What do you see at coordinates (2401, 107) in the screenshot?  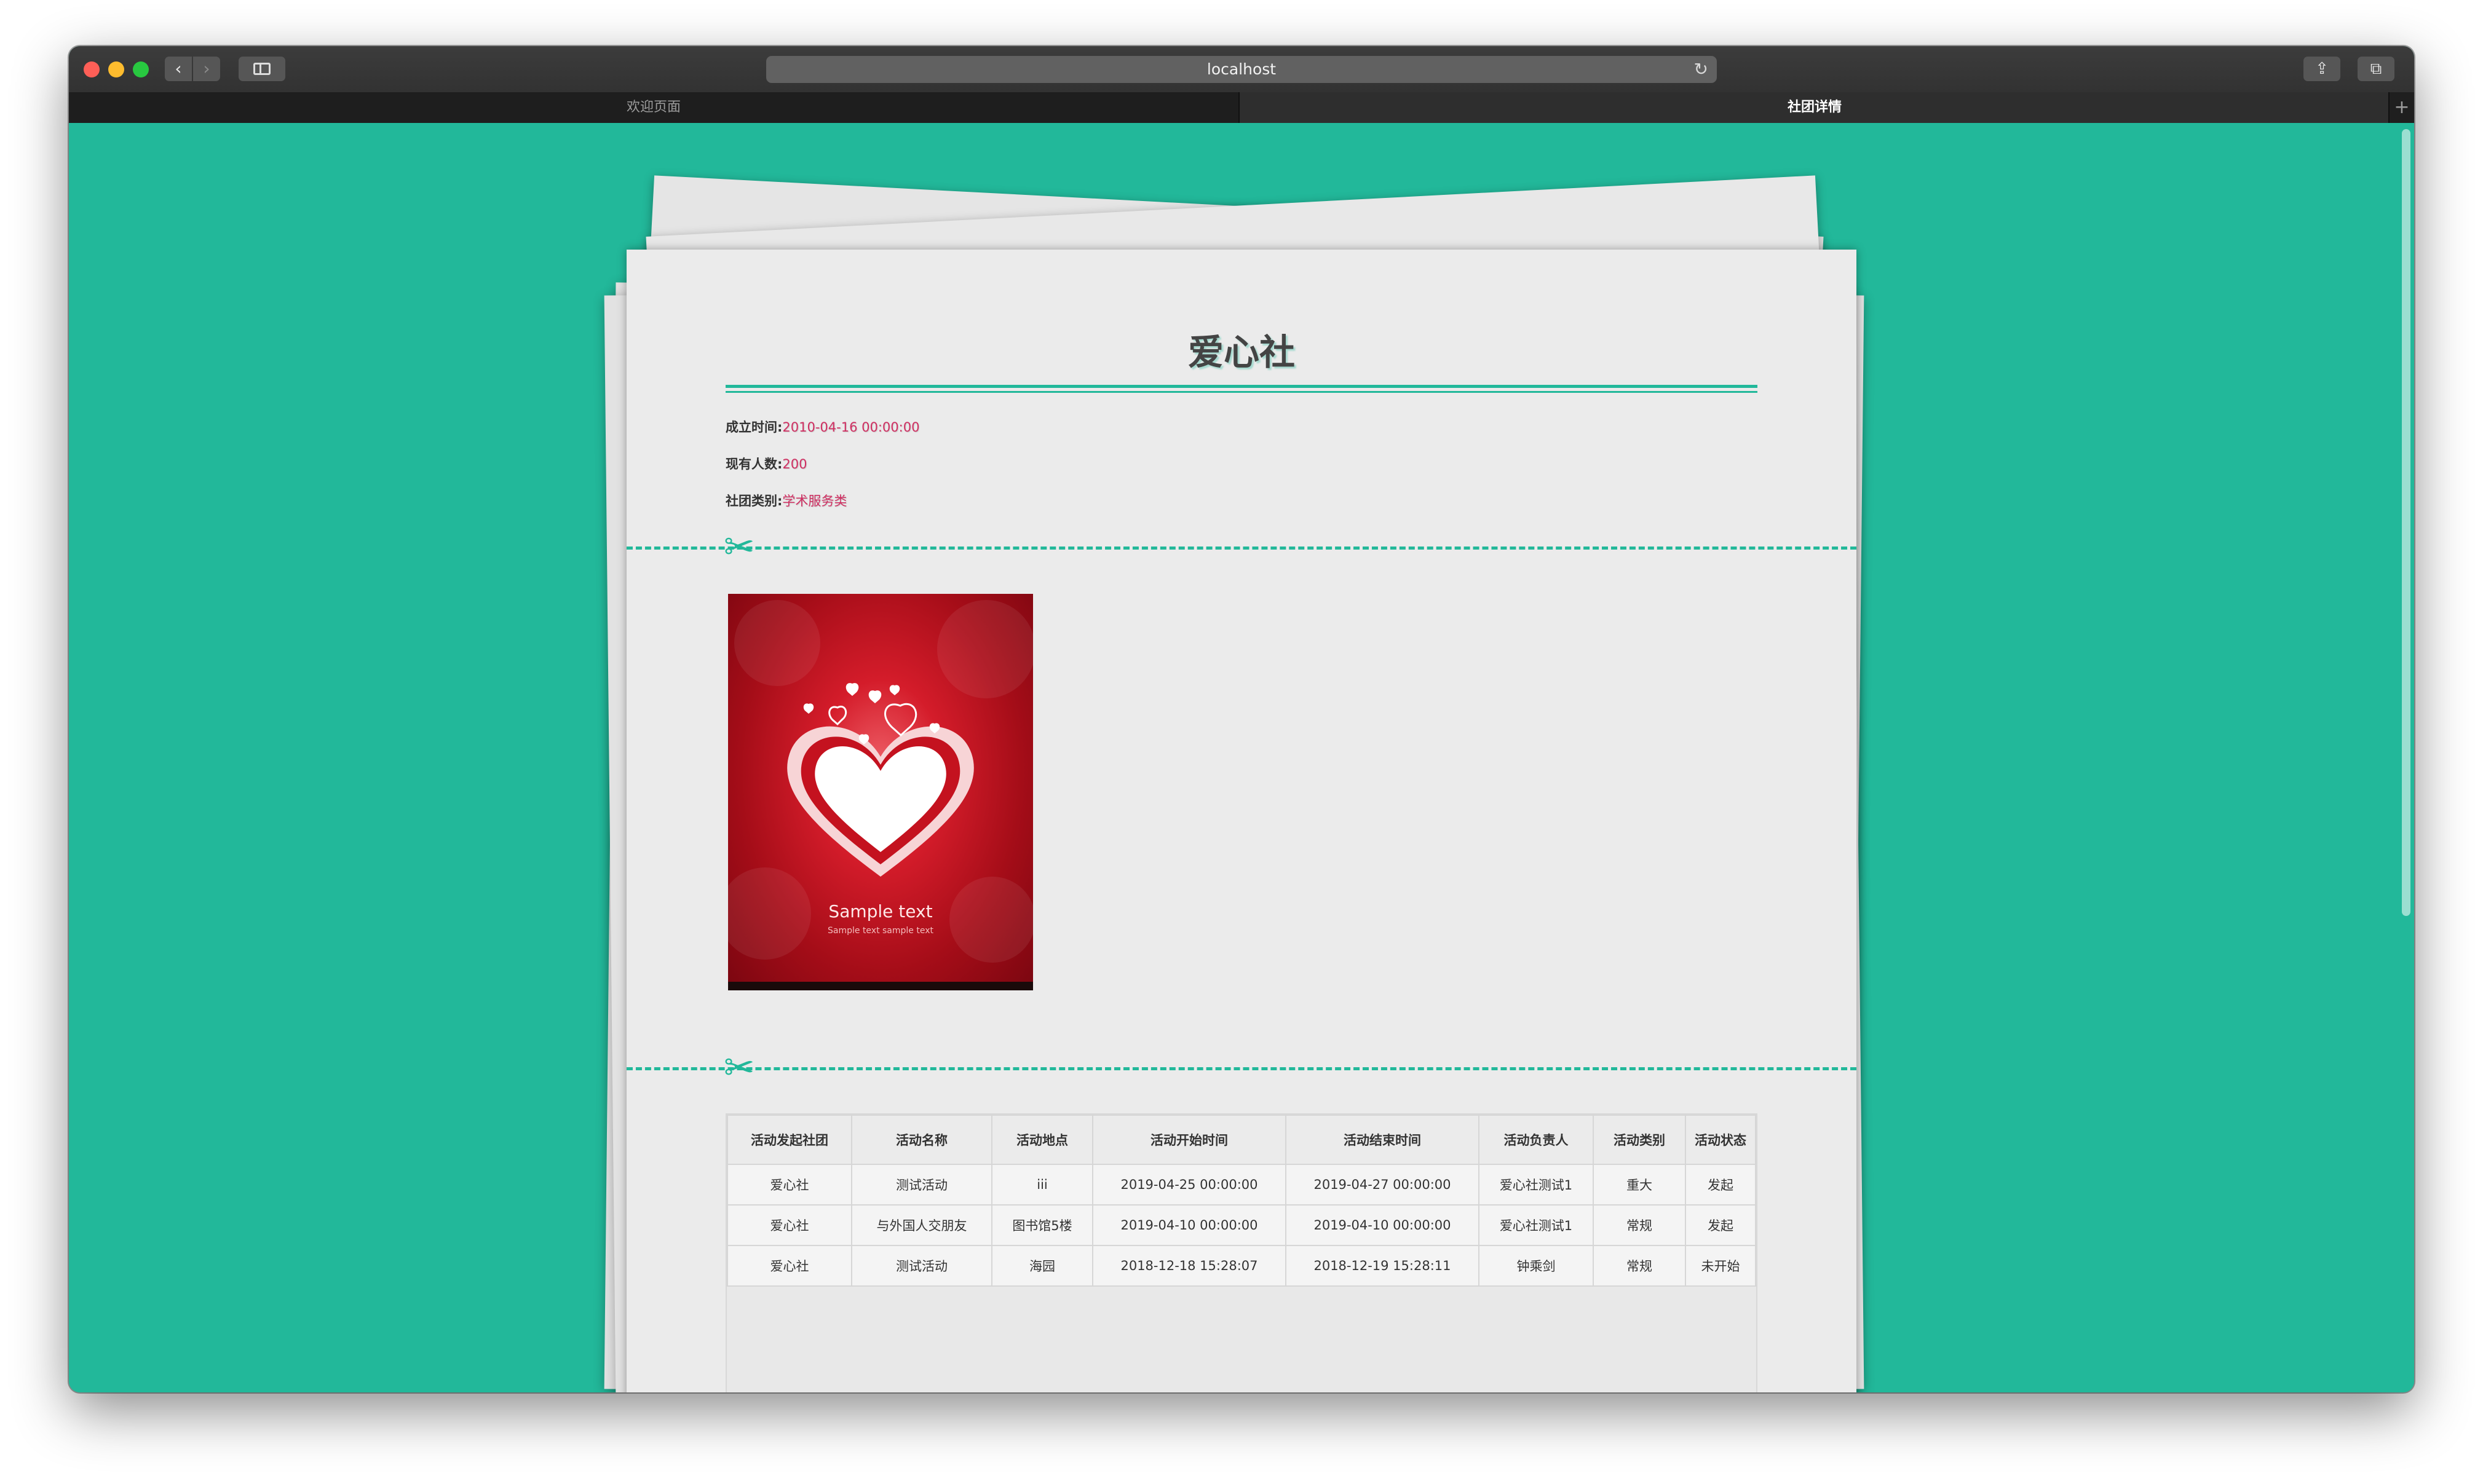 I see `new-tab-icon: +` at bounding box center [2401, 107].